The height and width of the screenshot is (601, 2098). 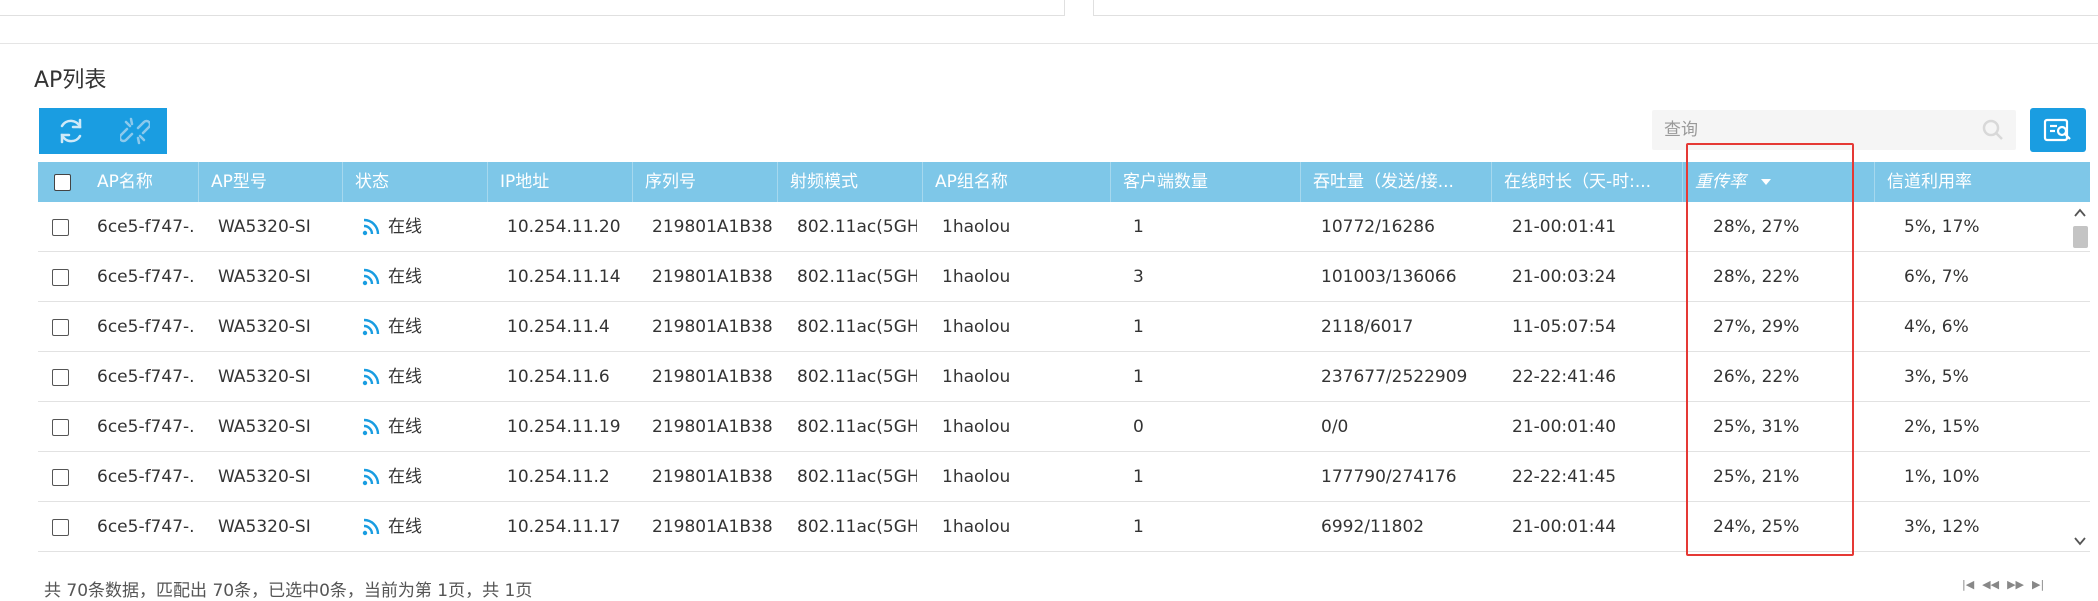 I want to click on cell-client-count: 3, so click(x=1138, y=277).